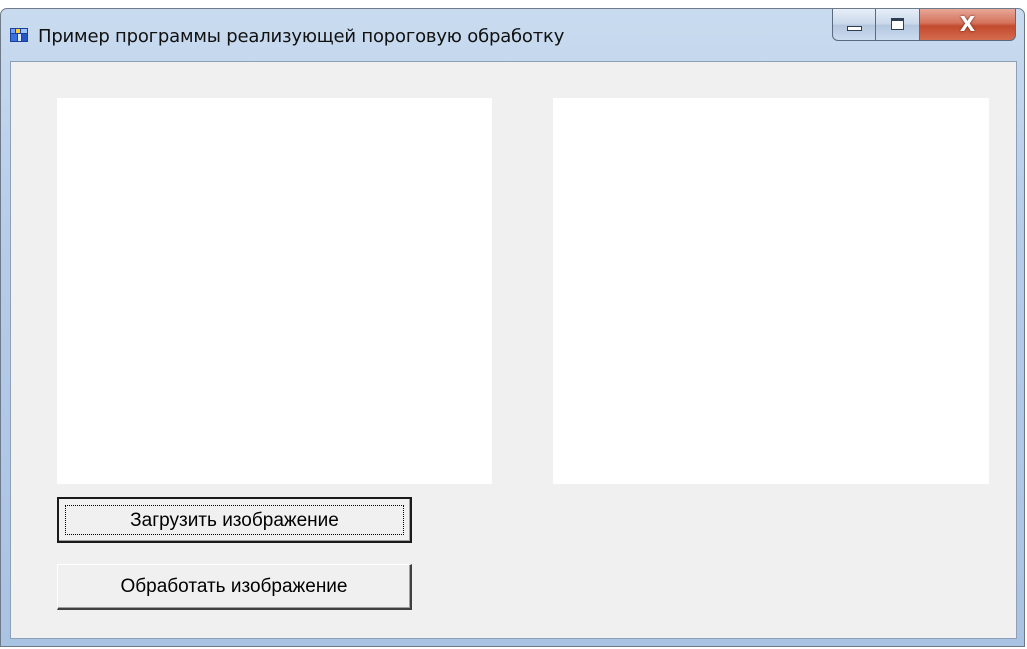 The width and height of the screenshot is (1027, 649). I want to click on minimize-icon, so click(854, 28).